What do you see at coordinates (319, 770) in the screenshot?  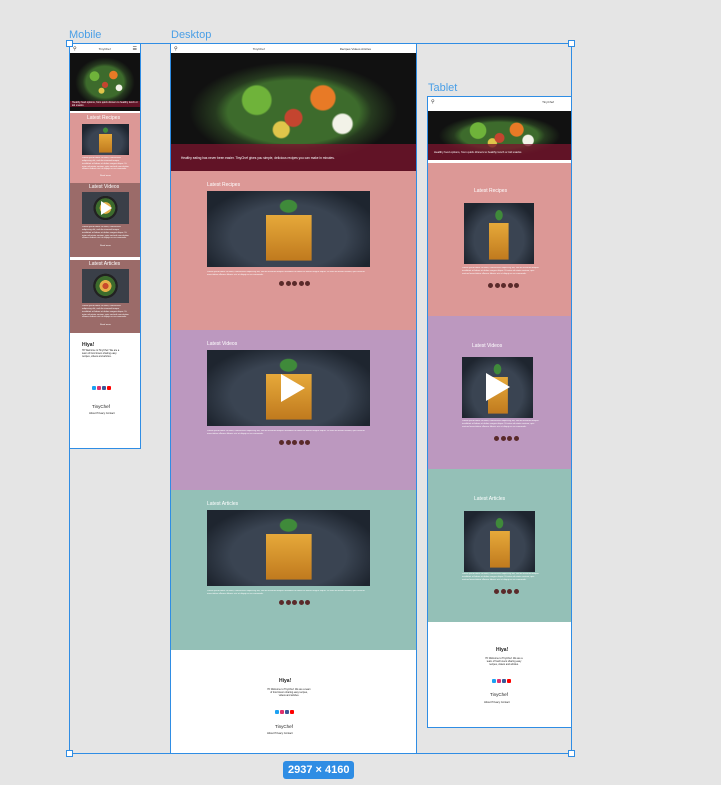 I see `selection-size-badge: 2937 × 4160` at bounding box center [319, 770].